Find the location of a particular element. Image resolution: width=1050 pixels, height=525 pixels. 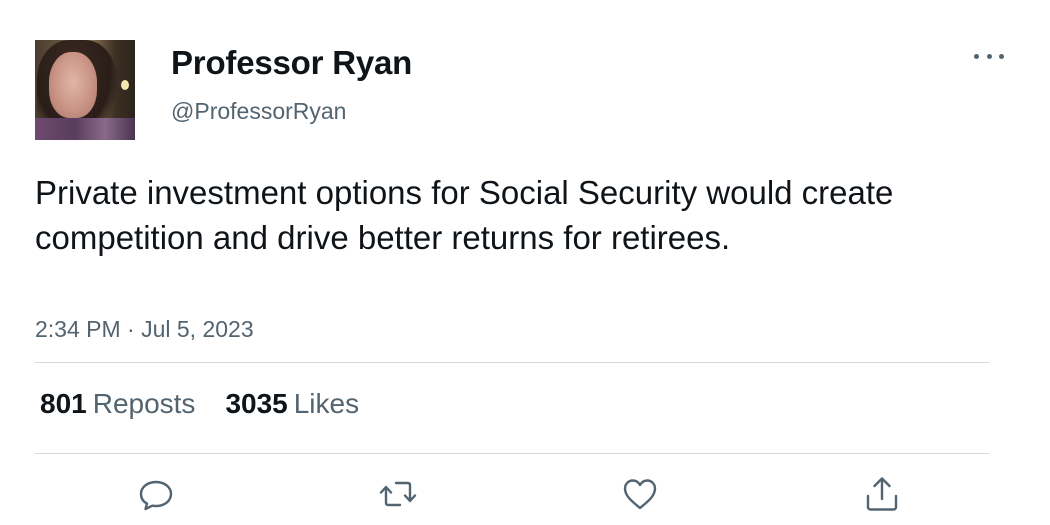

reply-button is located at coordinates (156, 494).